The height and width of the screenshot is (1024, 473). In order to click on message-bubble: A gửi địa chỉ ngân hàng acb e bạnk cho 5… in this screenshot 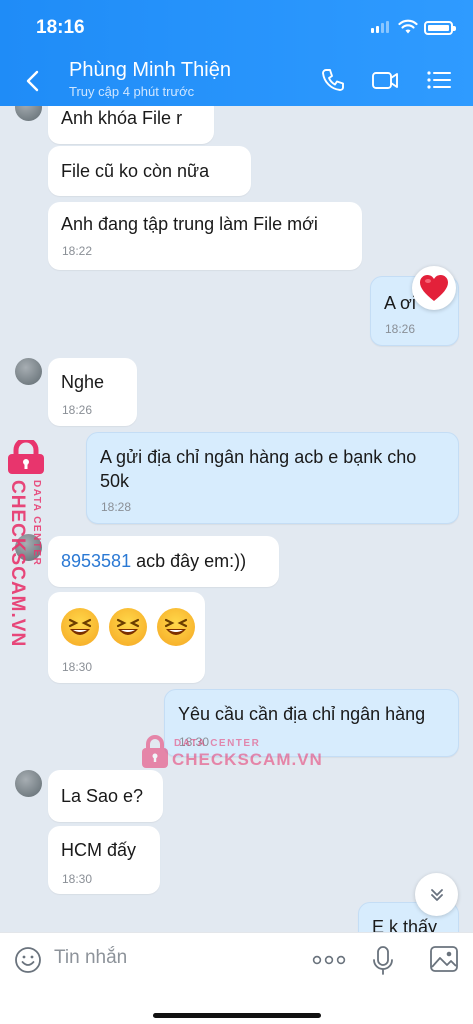, I will do `click(272, 478)`.